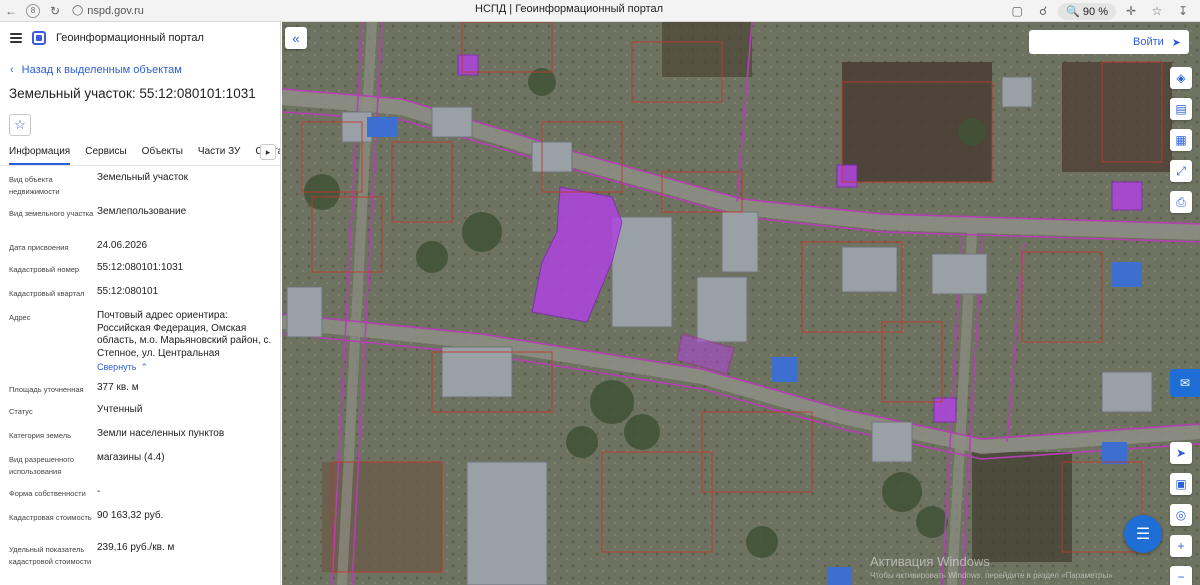 The width and height of the screenshot is (1200, 585). Describe the element at coordinates (40, 154) in the screenshot. I see `tab-info: Информация` at that location.